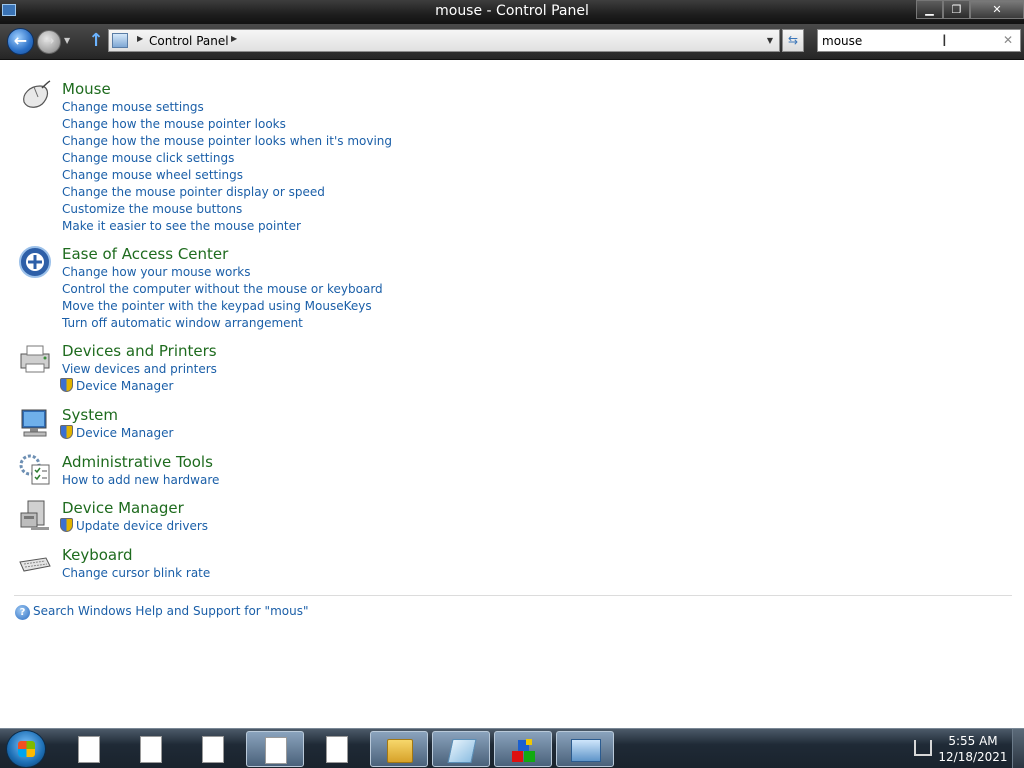 This screenshot has width=1024, height=768. What do you see at coordinates (770, 40) in the screenshot?
I see `chevron-down-icon: ▼` at bounding box center [770, 40].